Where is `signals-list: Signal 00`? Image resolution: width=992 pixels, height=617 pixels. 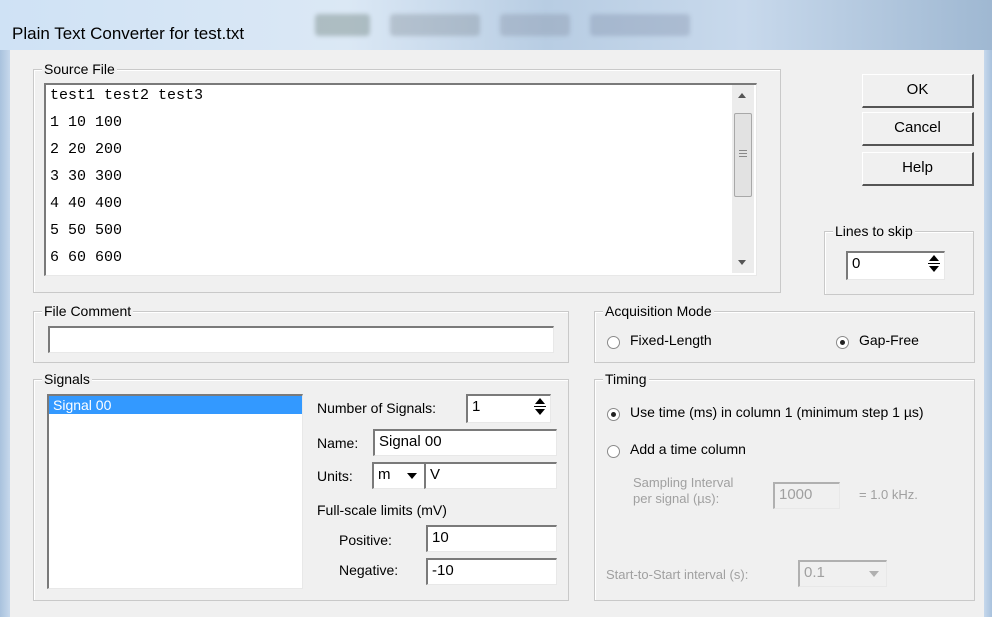 signals-list: Signal 00 is located at coordinates (175, 491).